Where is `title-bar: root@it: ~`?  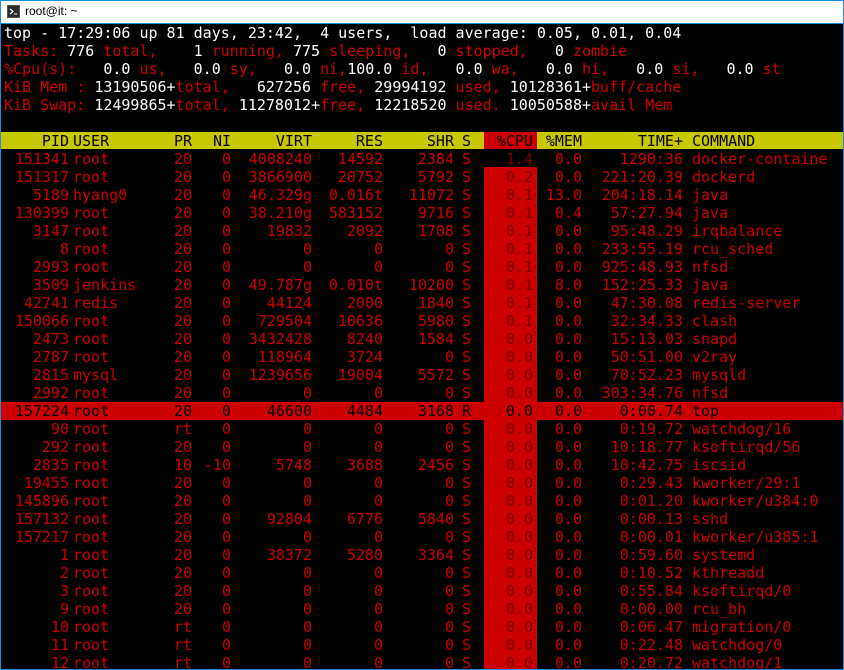
title-bar: root@it: ~ is located at coordinates (422, 12).